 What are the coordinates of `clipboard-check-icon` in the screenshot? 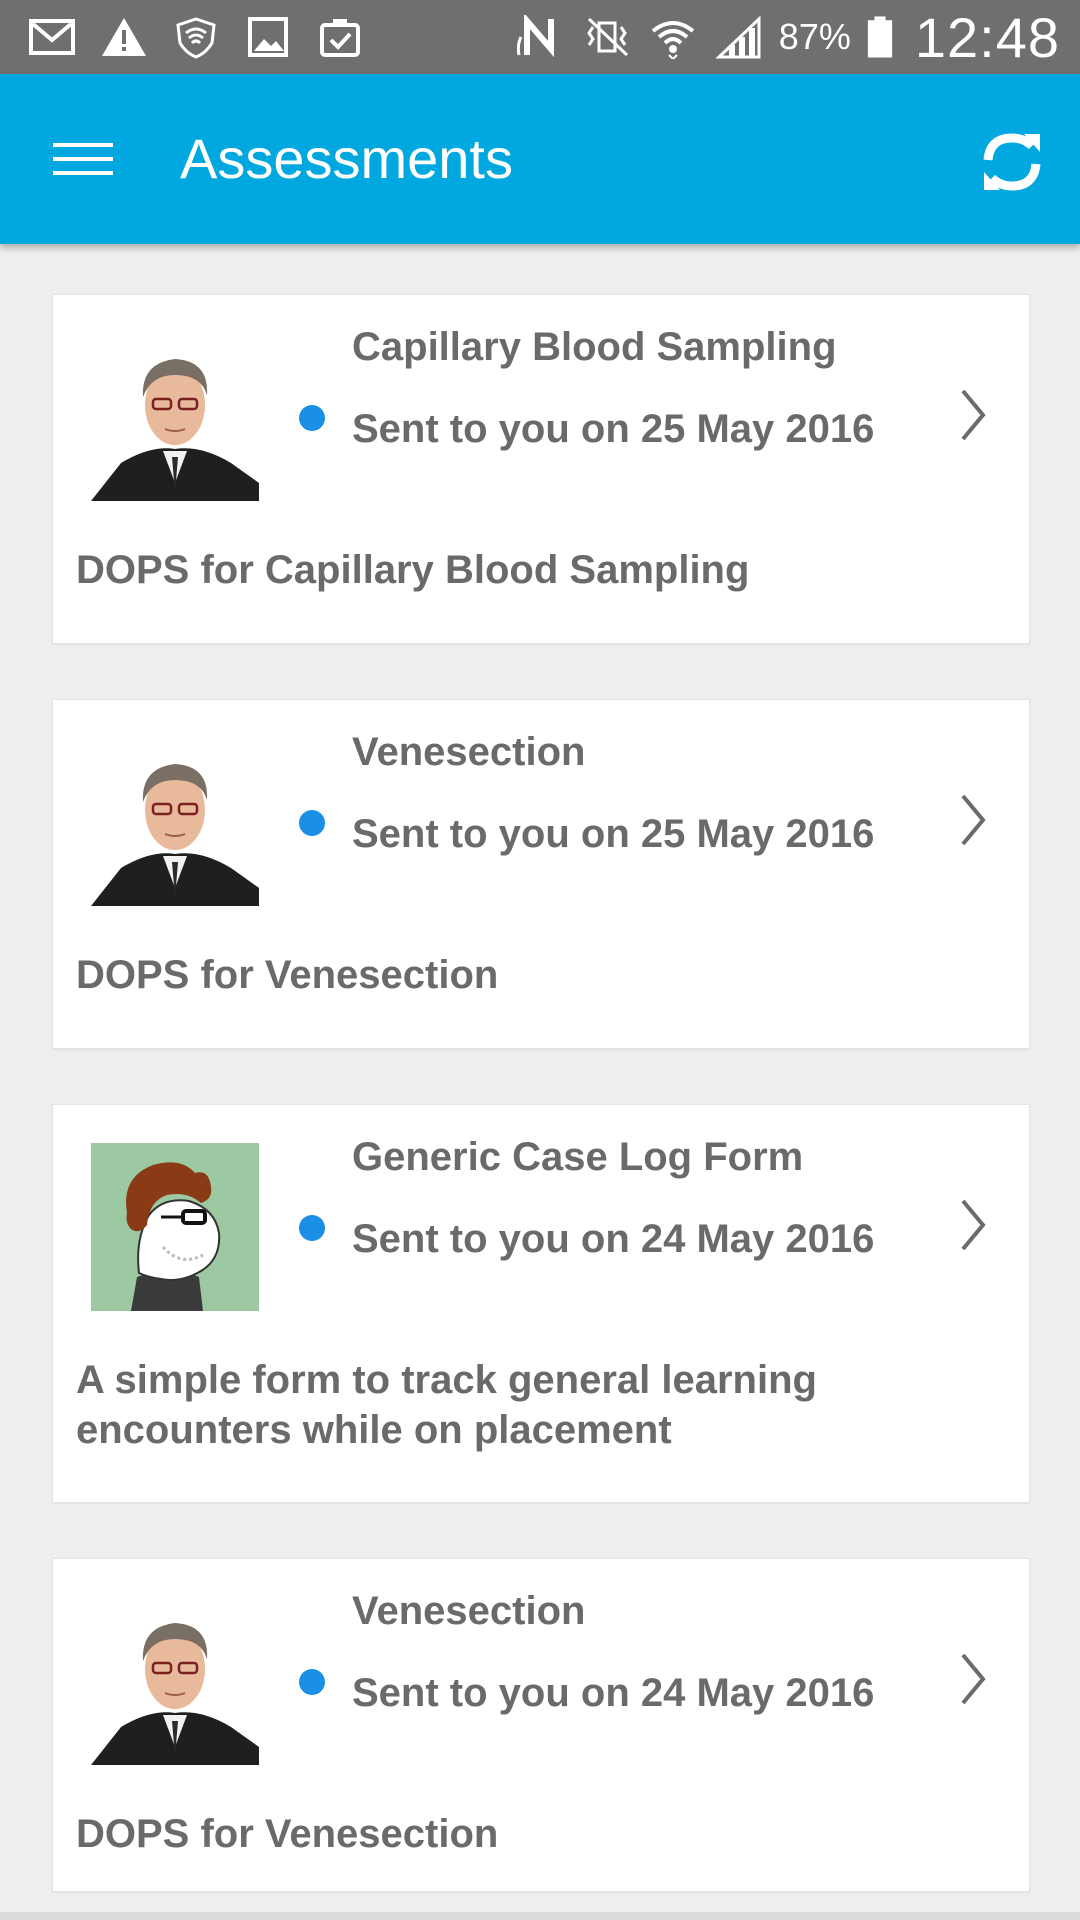 It's located at (340, 37).